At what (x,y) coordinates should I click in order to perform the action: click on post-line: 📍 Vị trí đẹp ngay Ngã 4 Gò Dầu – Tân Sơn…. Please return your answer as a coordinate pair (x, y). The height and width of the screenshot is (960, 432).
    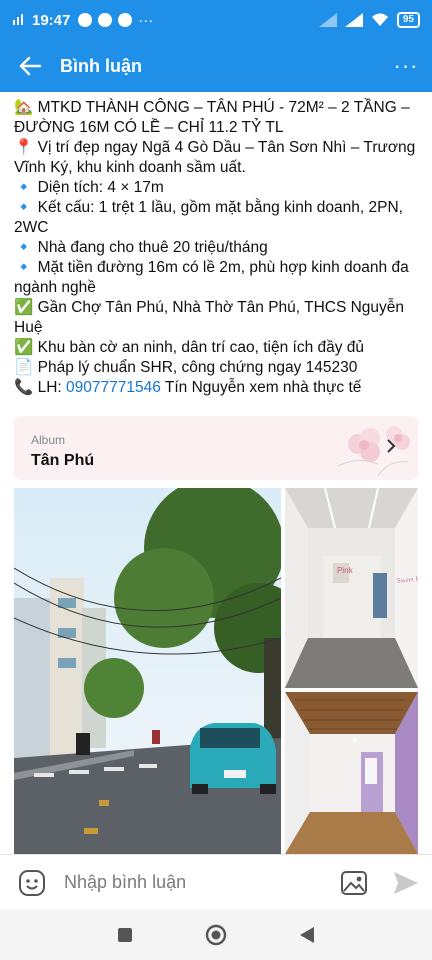
    Looking at the image, I should click on (215, 157).